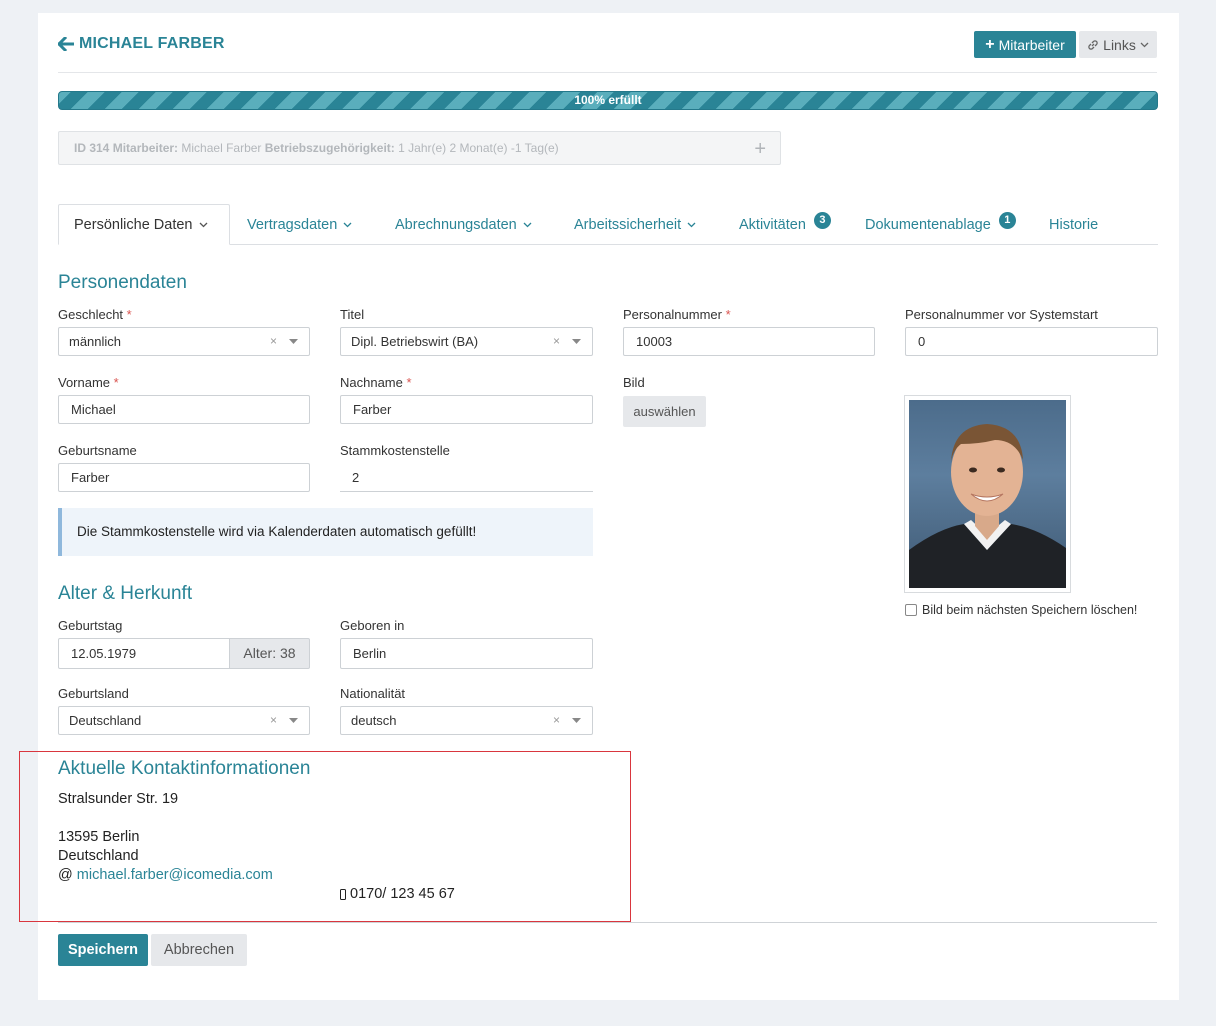 The height and width of the screenshot is (1026, 1216). Describe the element at coordinates (99, 837) in the screenshot. I see `contact-city: 13595 Berlin` at that location.